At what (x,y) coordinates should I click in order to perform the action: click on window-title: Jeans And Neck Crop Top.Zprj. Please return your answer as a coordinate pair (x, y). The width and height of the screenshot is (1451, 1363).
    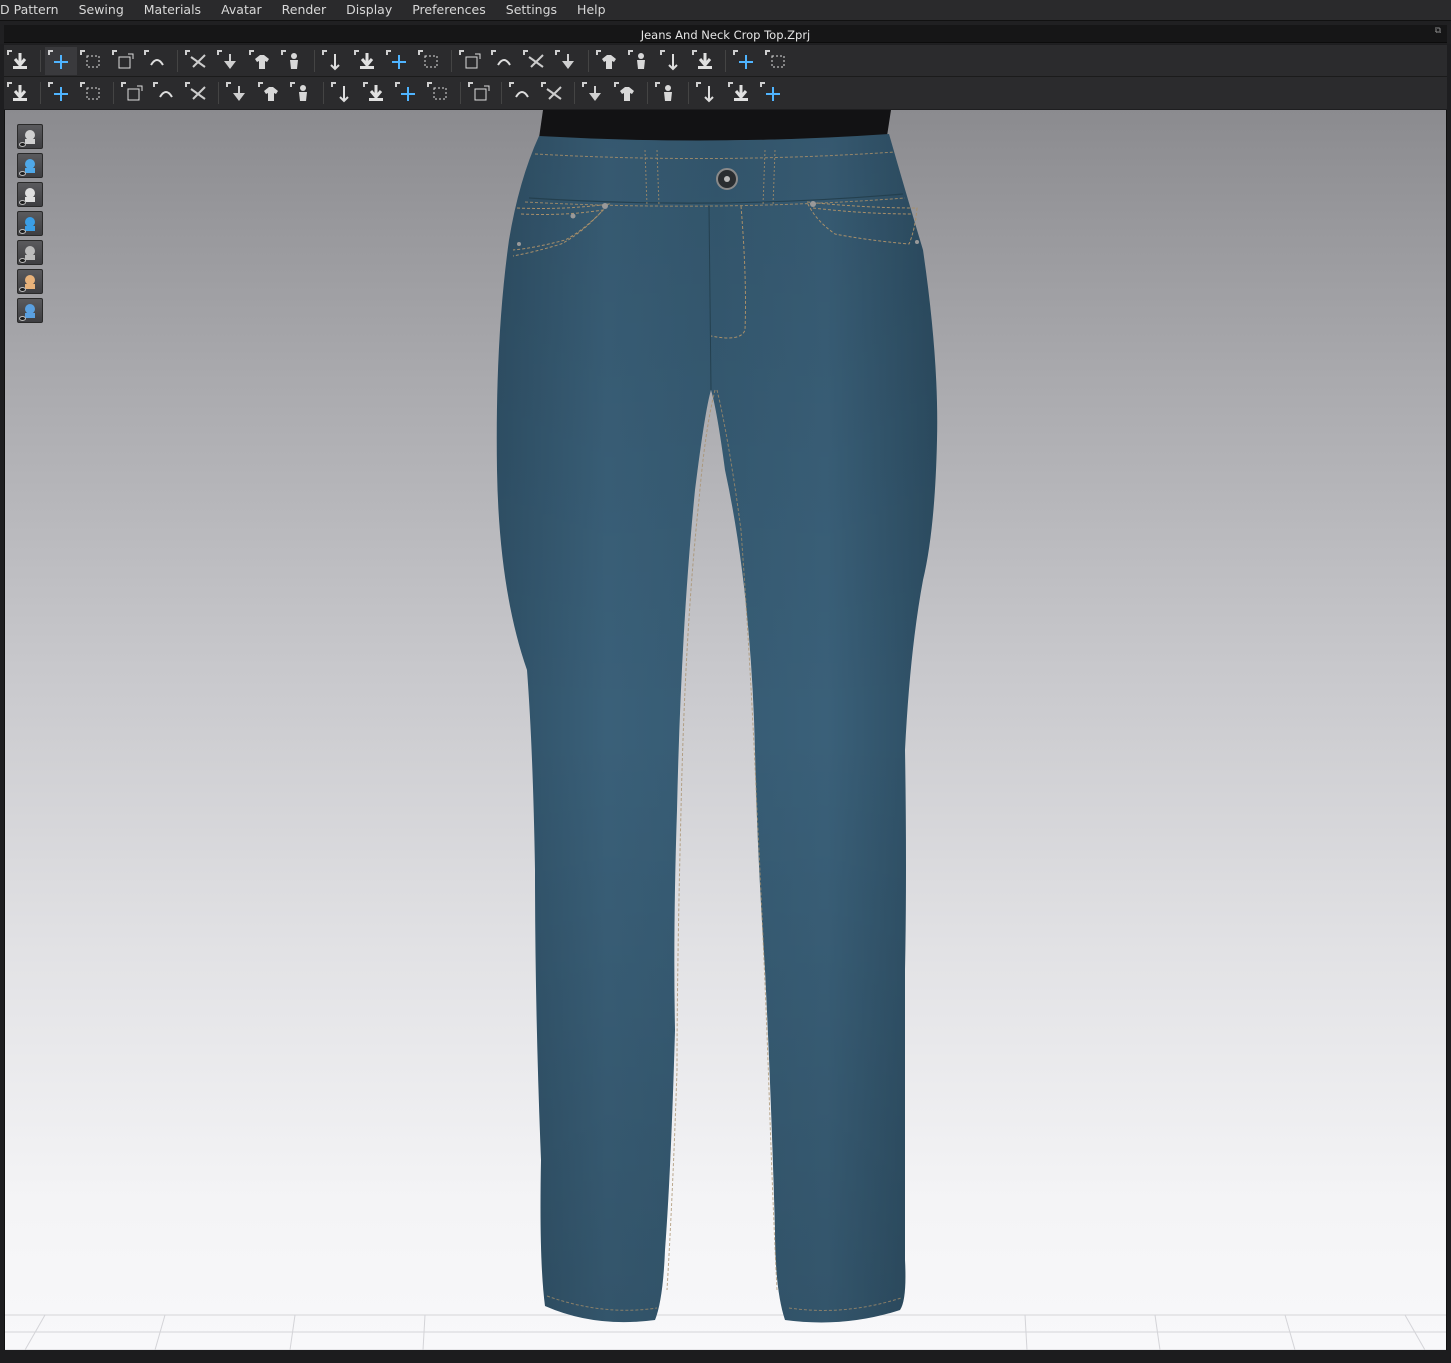
    Looking at the image, I should click on (725, 35).